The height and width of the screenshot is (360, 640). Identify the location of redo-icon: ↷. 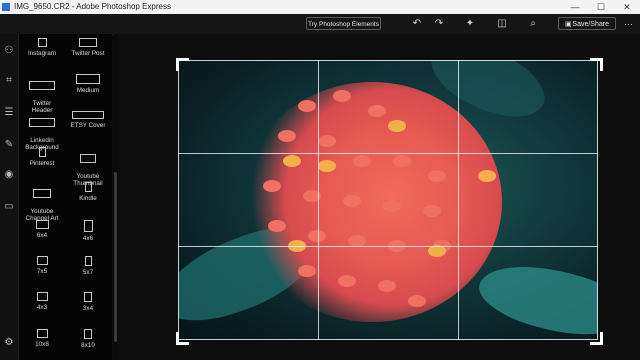
(439, 24).